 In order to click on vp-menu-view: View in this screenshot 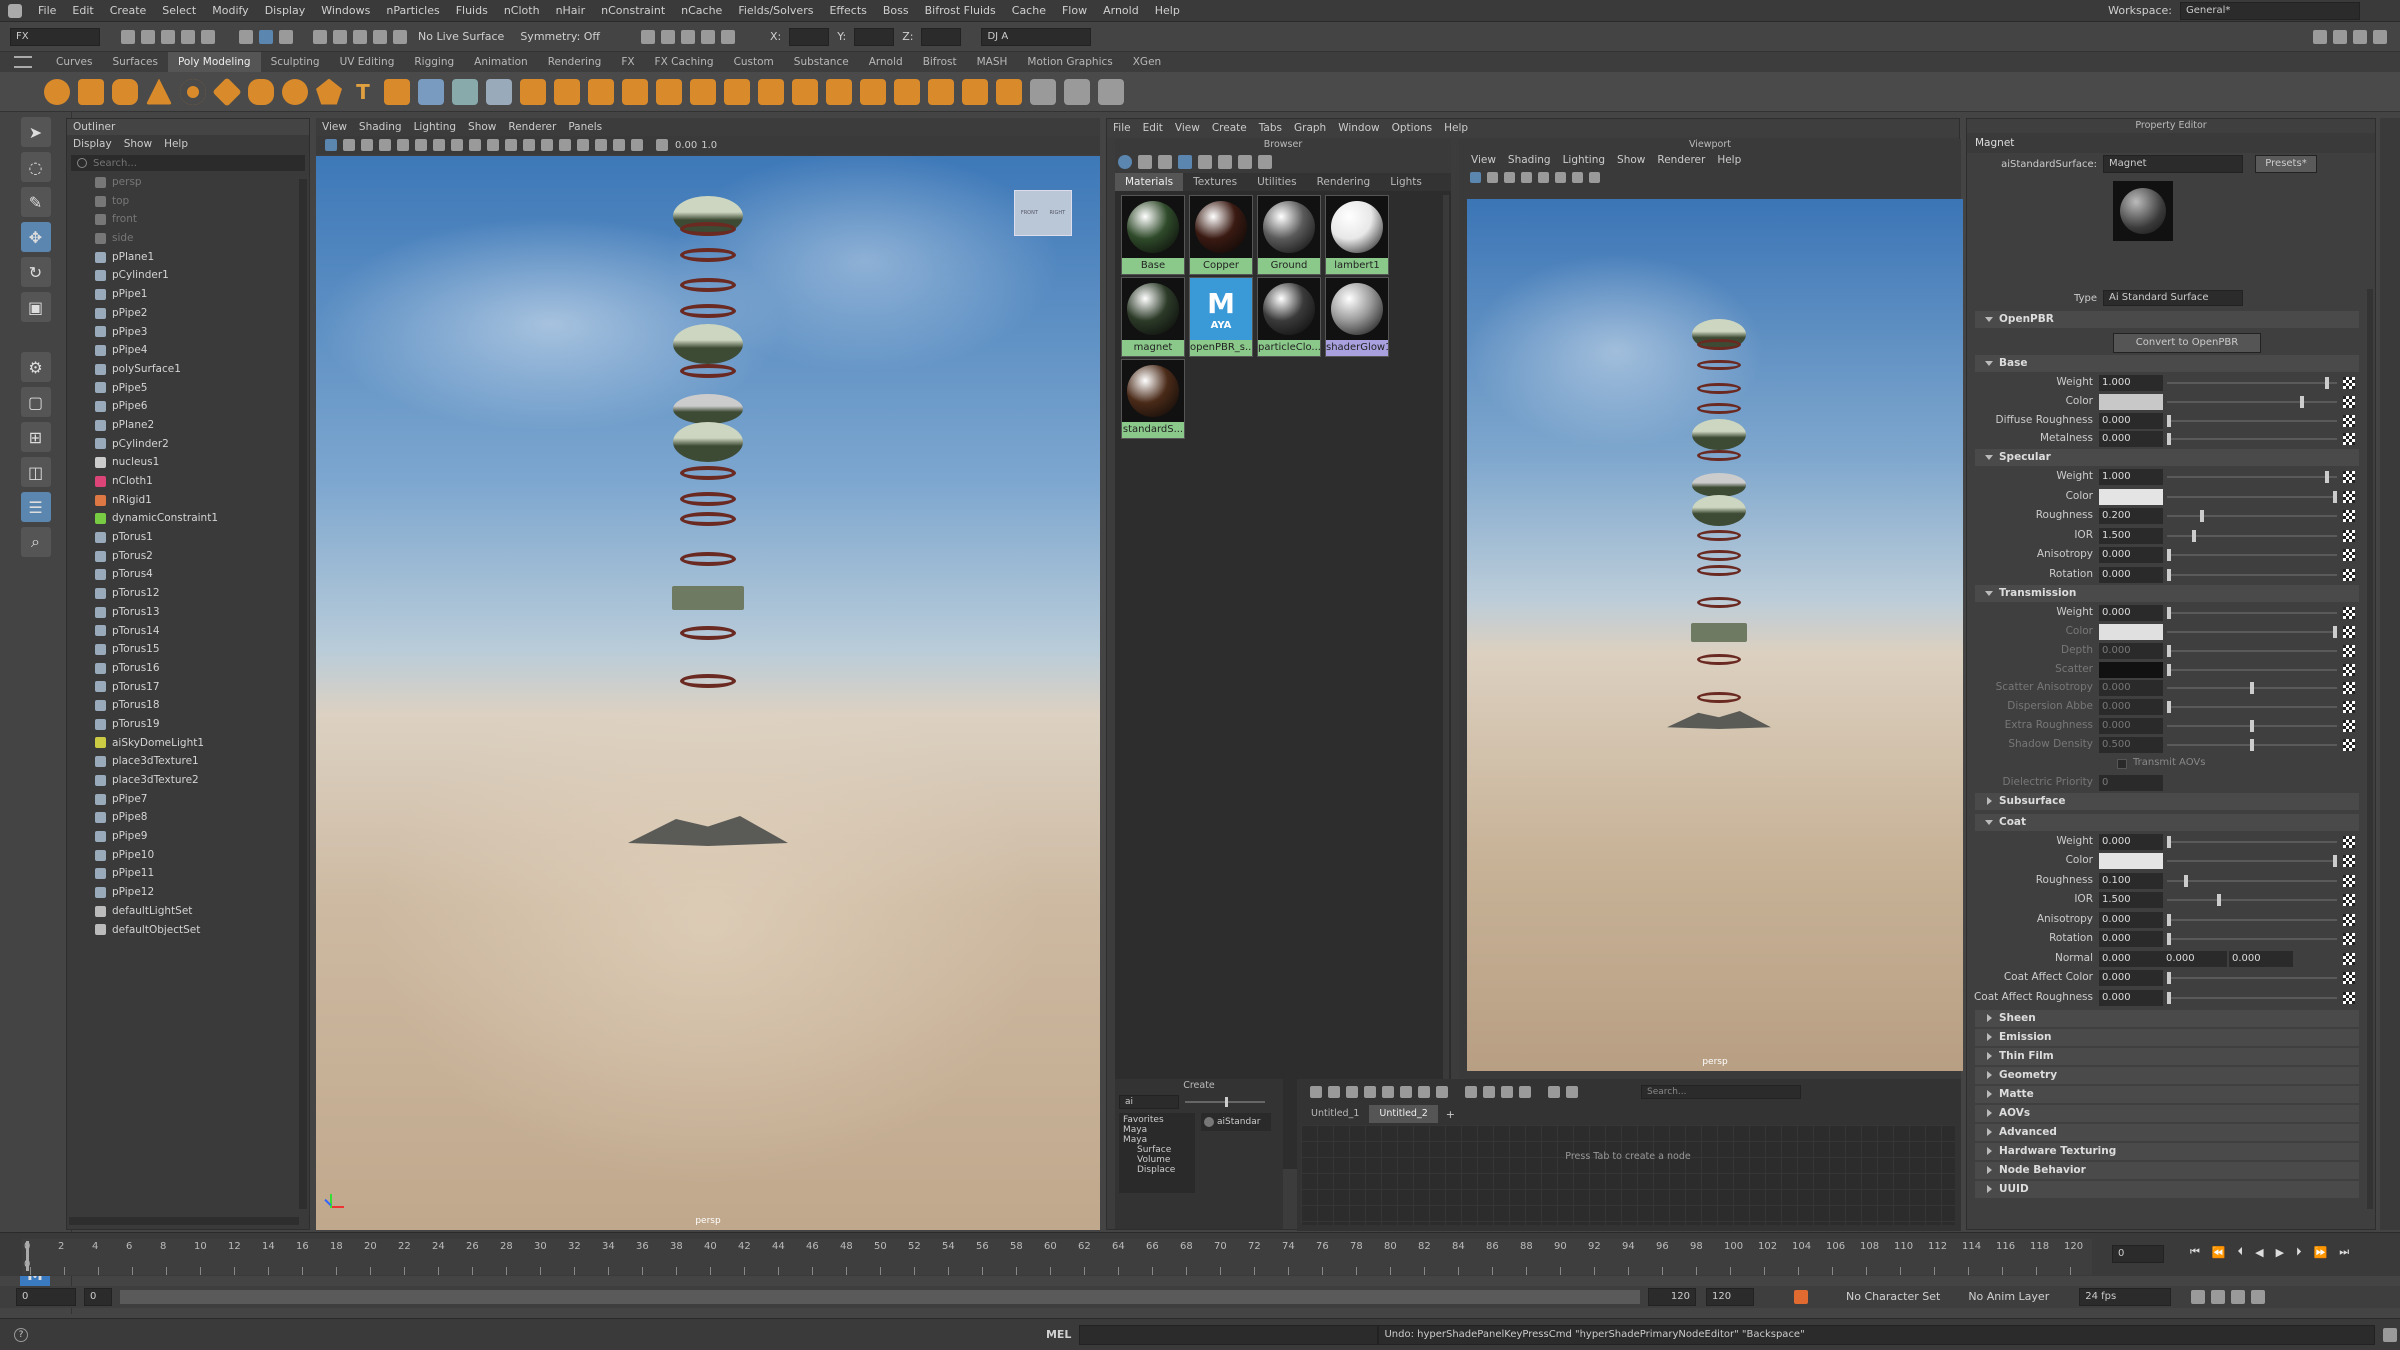, I will do `click(334, 127)`.